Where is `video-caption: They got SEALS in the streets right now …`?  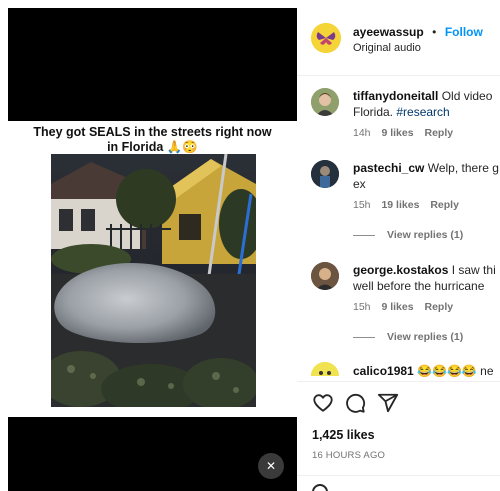 video-caption: They got SEALS in the streets right now … is located at coordinates (152, 140).